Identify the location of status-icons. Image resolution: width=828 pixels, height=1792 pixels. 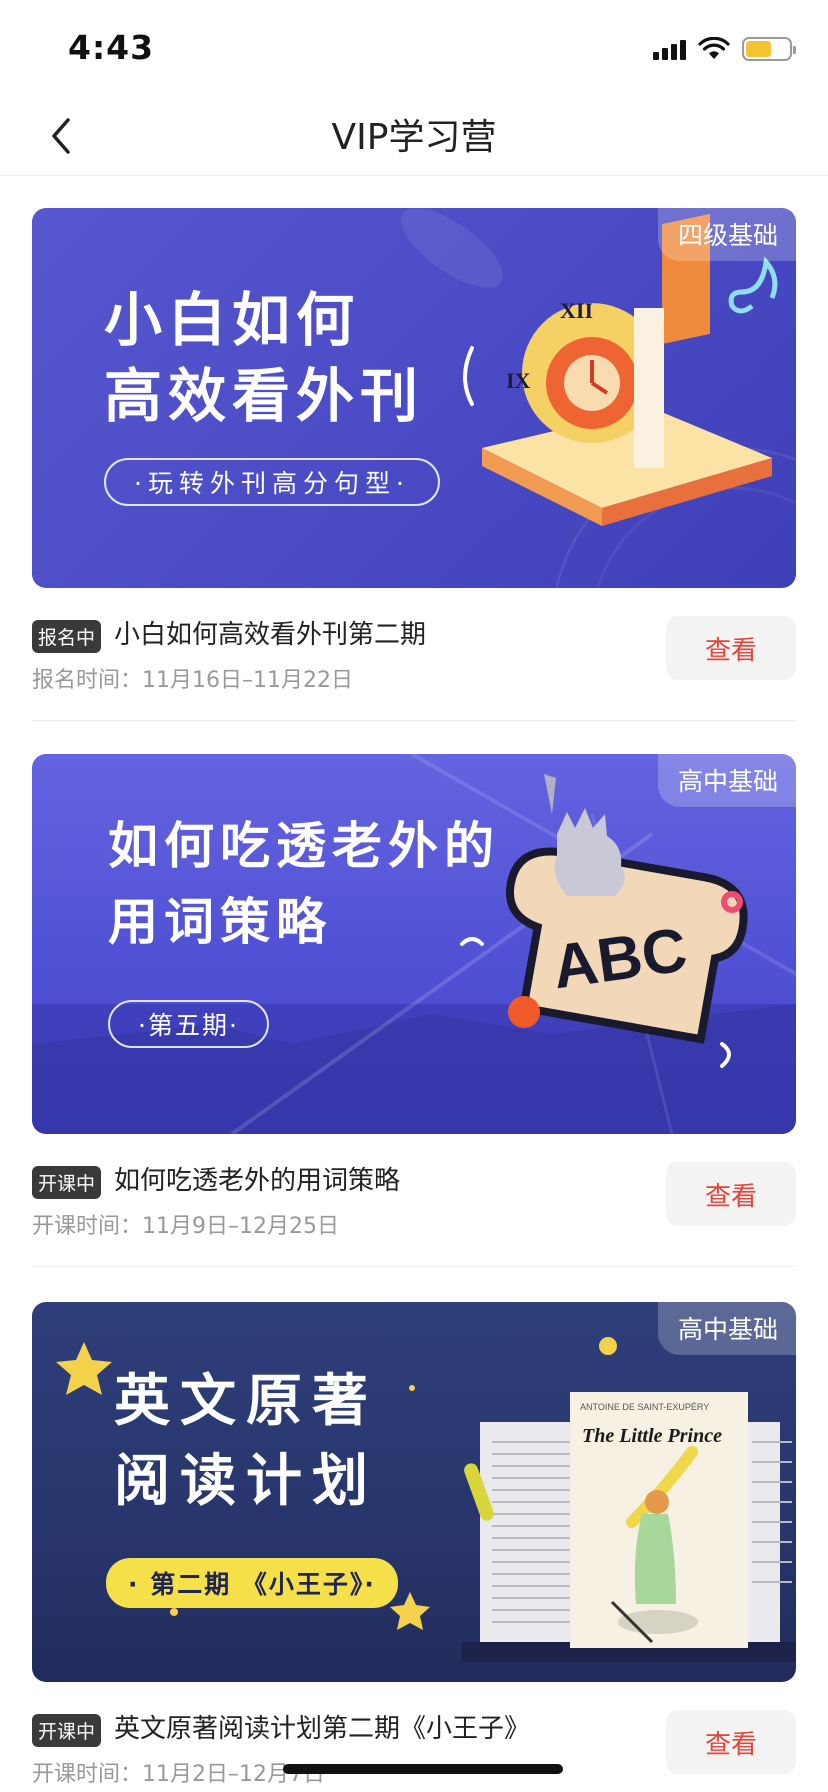
(724, 49).